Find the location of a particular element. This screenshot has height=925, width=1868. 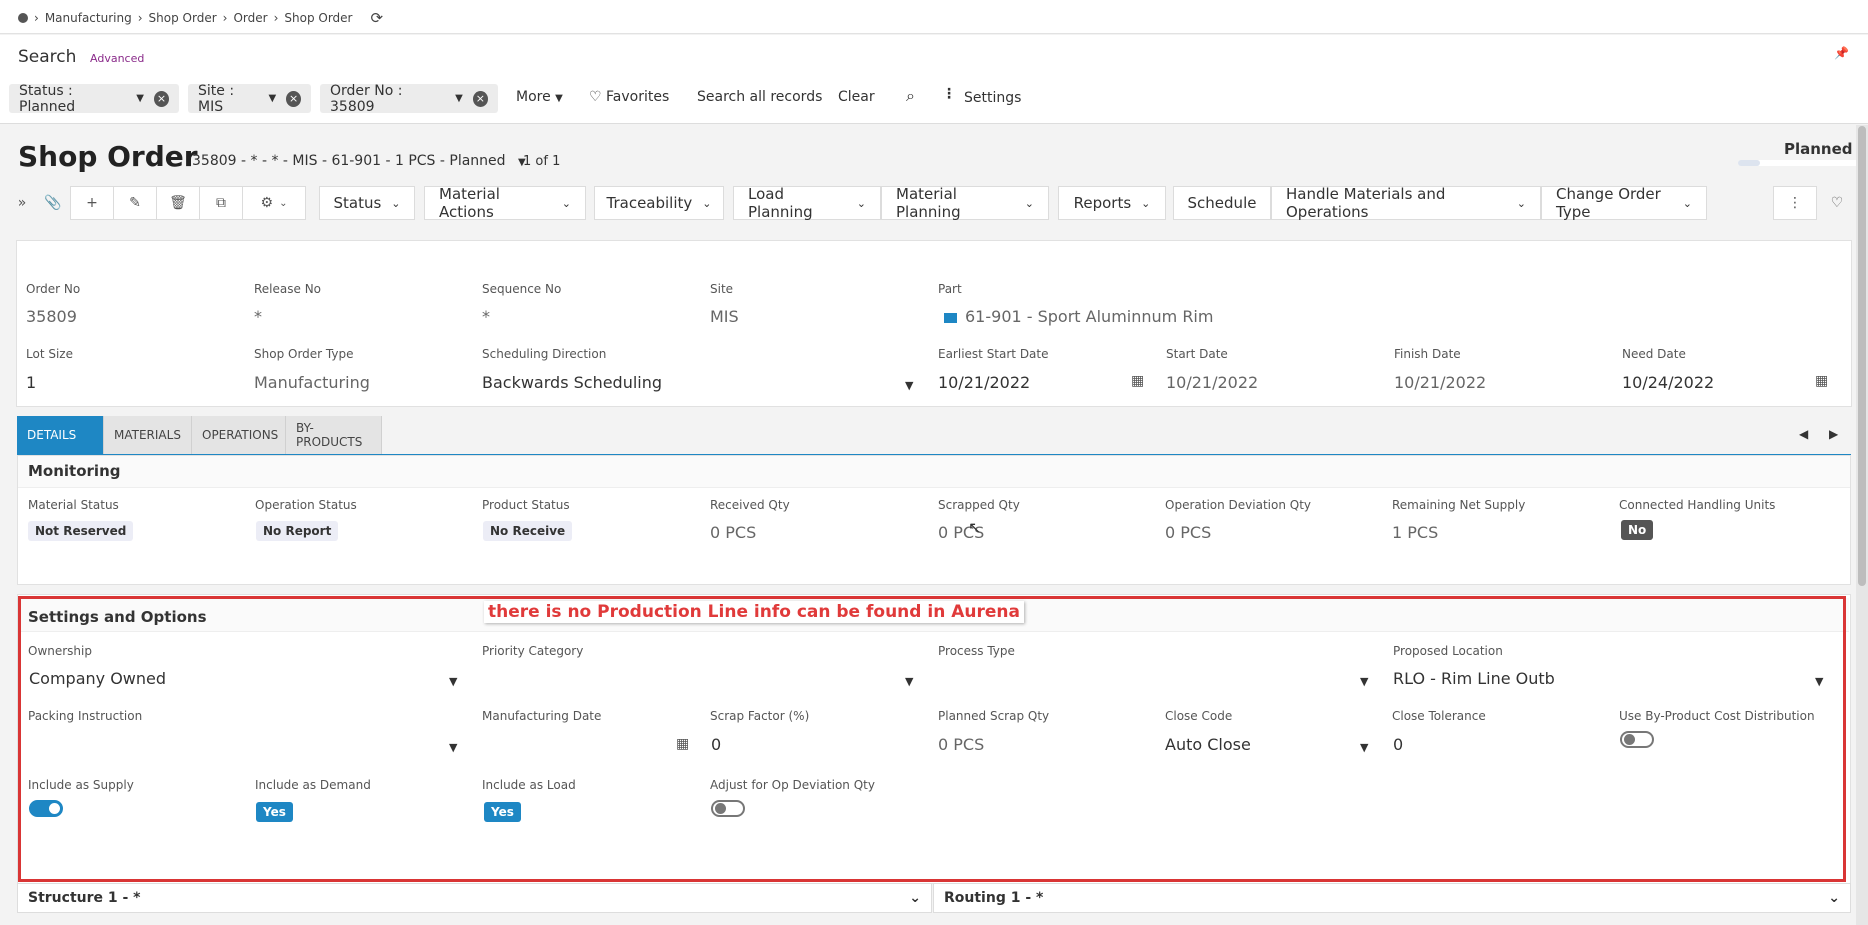

site-label: Site is located at coordinates (722, 289).